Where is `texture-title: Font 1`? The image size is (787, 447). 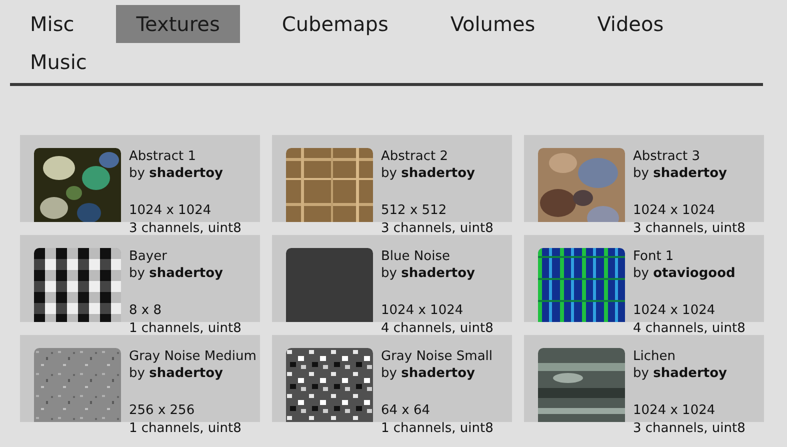 texture-title: Font 1 is located at coordinates (654, 256).